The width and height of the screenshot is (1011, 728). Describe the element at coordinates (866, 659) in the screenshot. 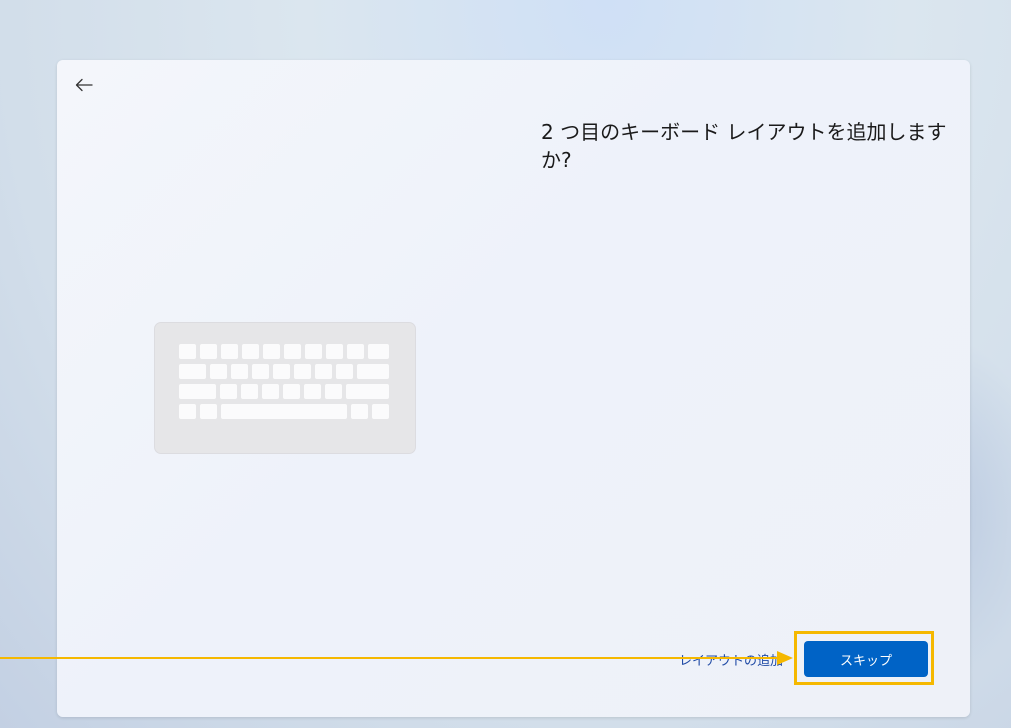

I see `skip-button: スキップ` at that location.